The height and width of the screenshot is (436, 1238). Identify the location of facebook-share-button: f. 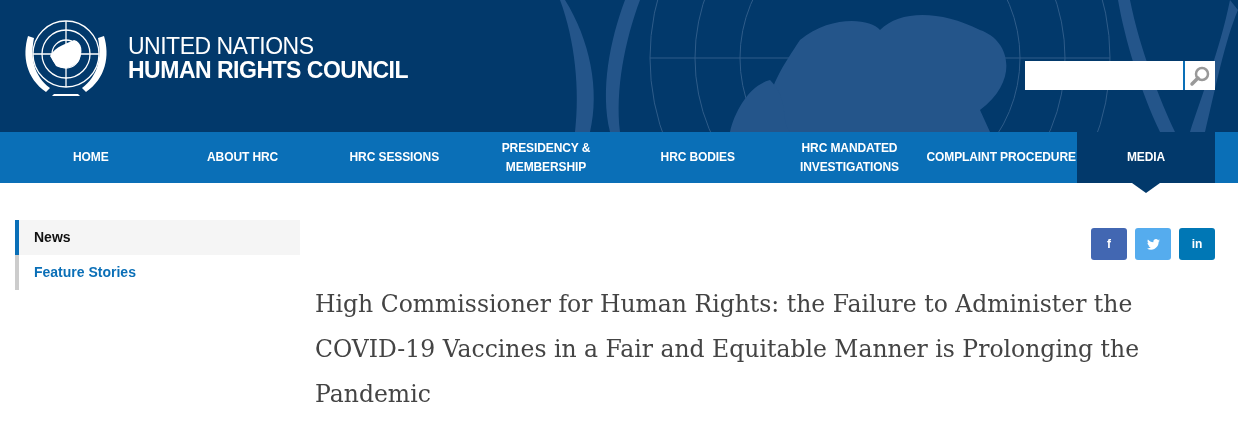
(1109, 244).